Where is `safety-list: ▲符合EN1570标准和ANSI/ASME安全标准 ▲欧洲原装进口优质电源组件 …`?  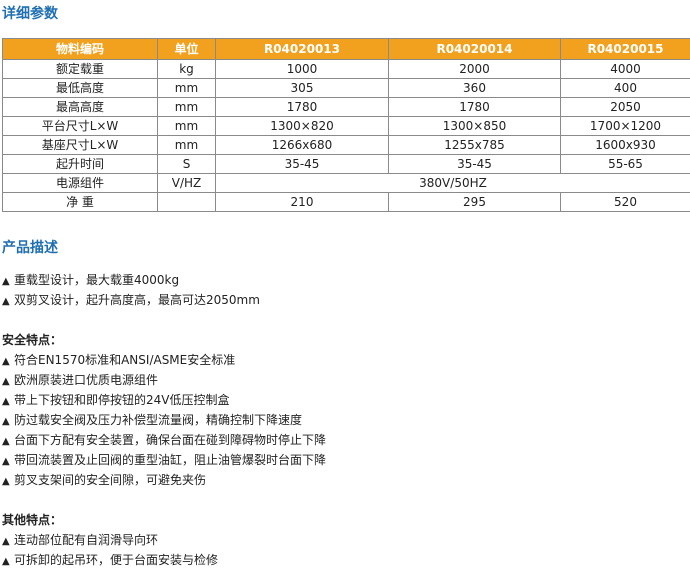 safety-list: ▲符合EN1570标准和ANSI/ASME安全标准 ▲欧洲原装进口优质电源组件 … is located at coordinates (164, 420).